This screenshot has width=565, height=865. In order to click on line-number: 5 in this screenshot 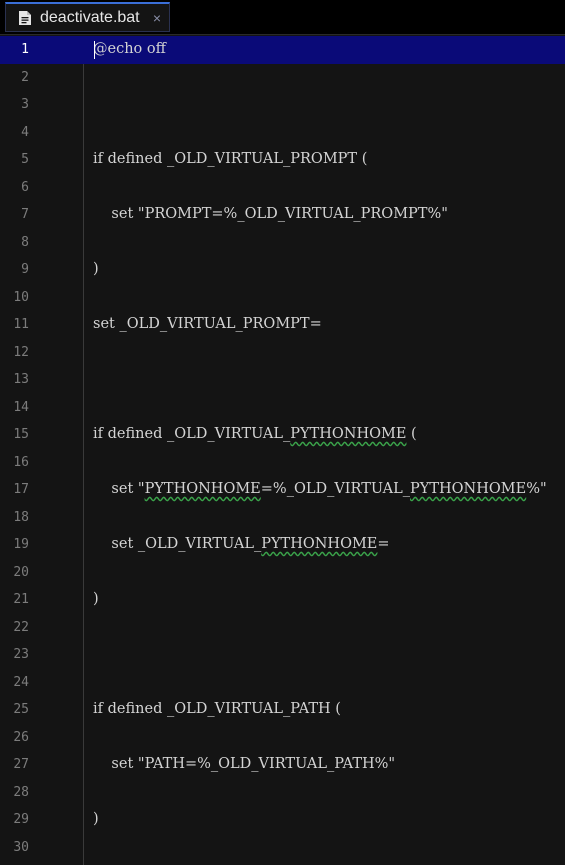, I will do `click(25, 159)`.